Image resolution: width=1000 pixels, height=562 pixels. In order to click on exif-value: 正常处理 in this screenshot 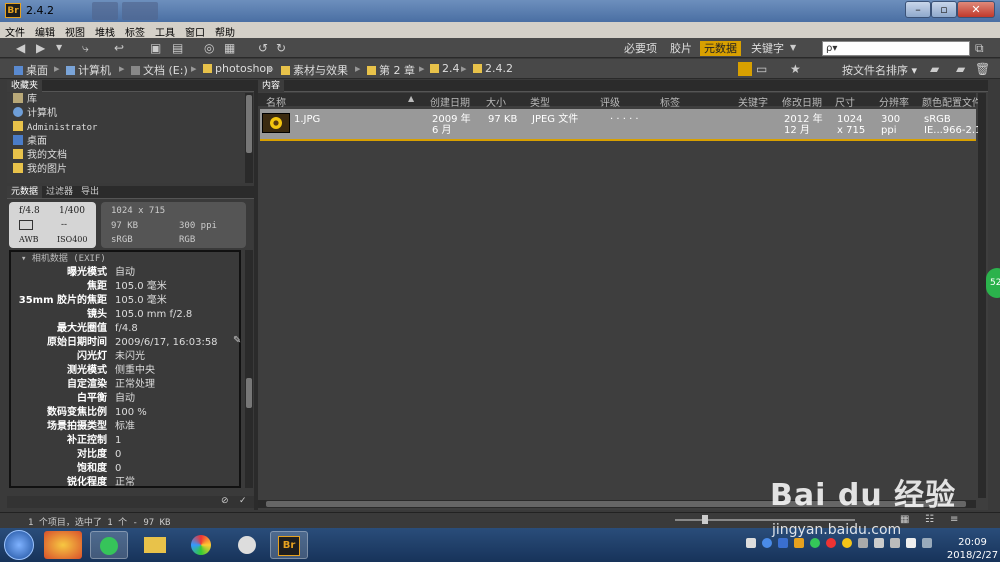, I will do `click(131, 385)`.